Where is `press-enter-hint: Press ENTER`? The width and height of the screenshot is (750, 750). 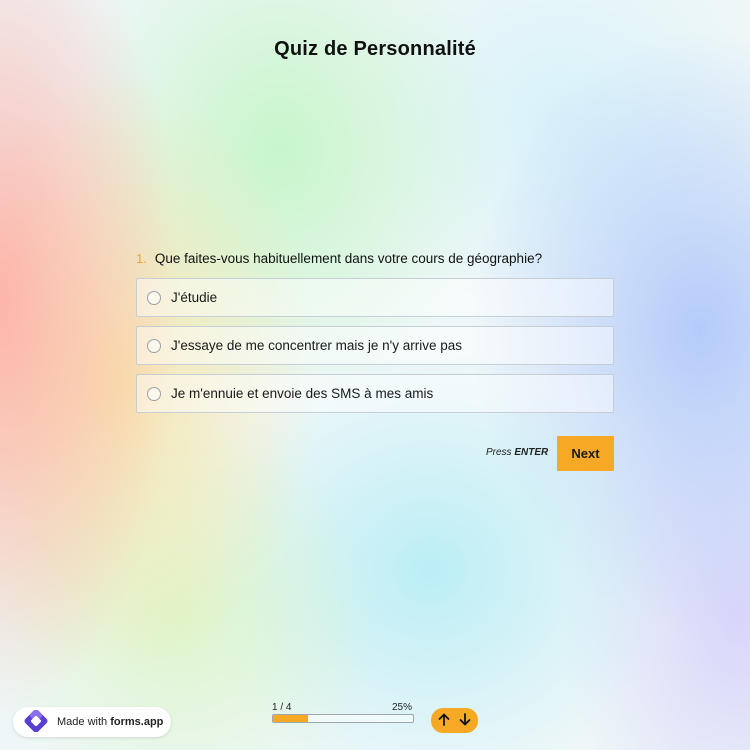 press-enter-hint: Press ENTER is located at coordinates (517, 452).